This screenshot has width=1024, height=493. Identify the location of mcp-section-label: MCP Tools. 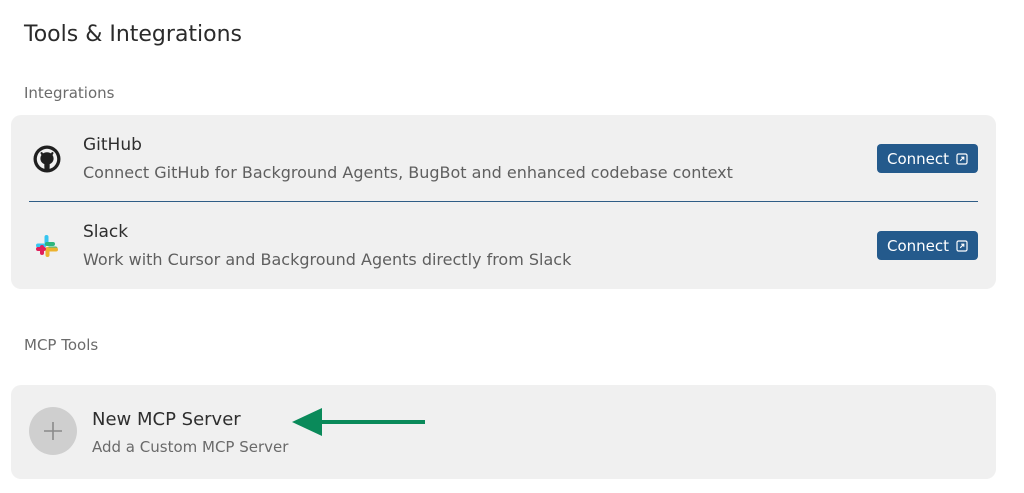
(61, 345).